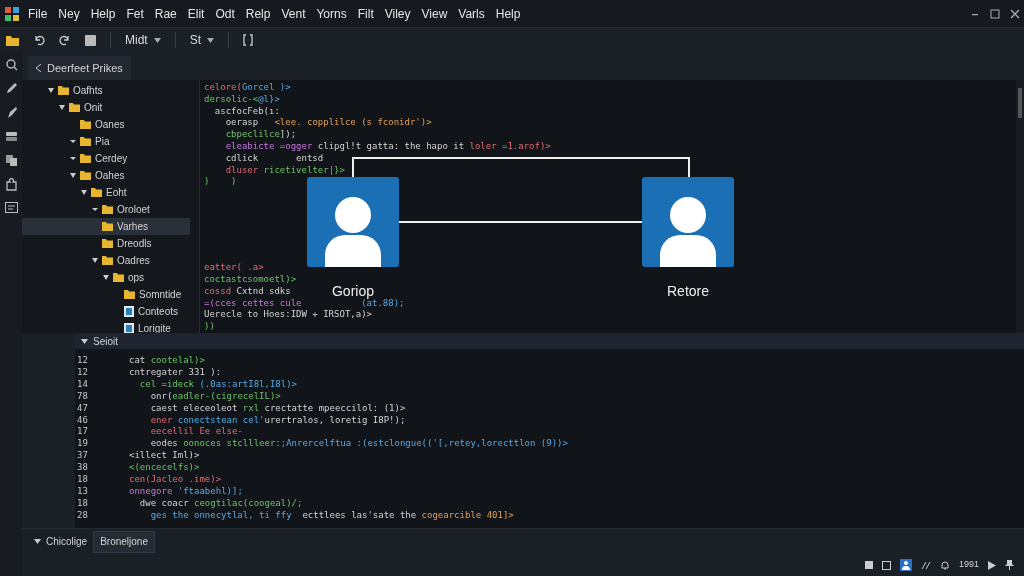 This screenshot has width=1024, height=576. What do you see at coordinates (124, 541) in the screenshot?
I see `panel-tab: Broneljone` at bounding box center [124, 541].